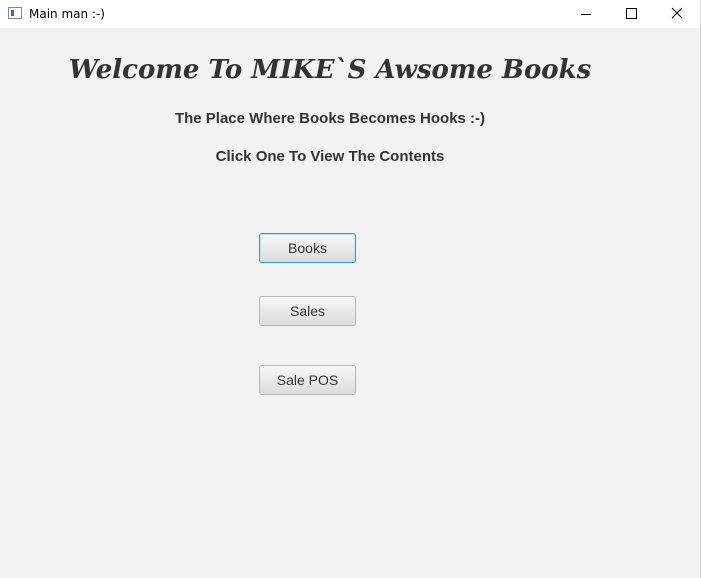  What do you see at coordinates (307, 311) in the screenshot?
I see `sales-button: Sales` at bounding box center [307, 311].